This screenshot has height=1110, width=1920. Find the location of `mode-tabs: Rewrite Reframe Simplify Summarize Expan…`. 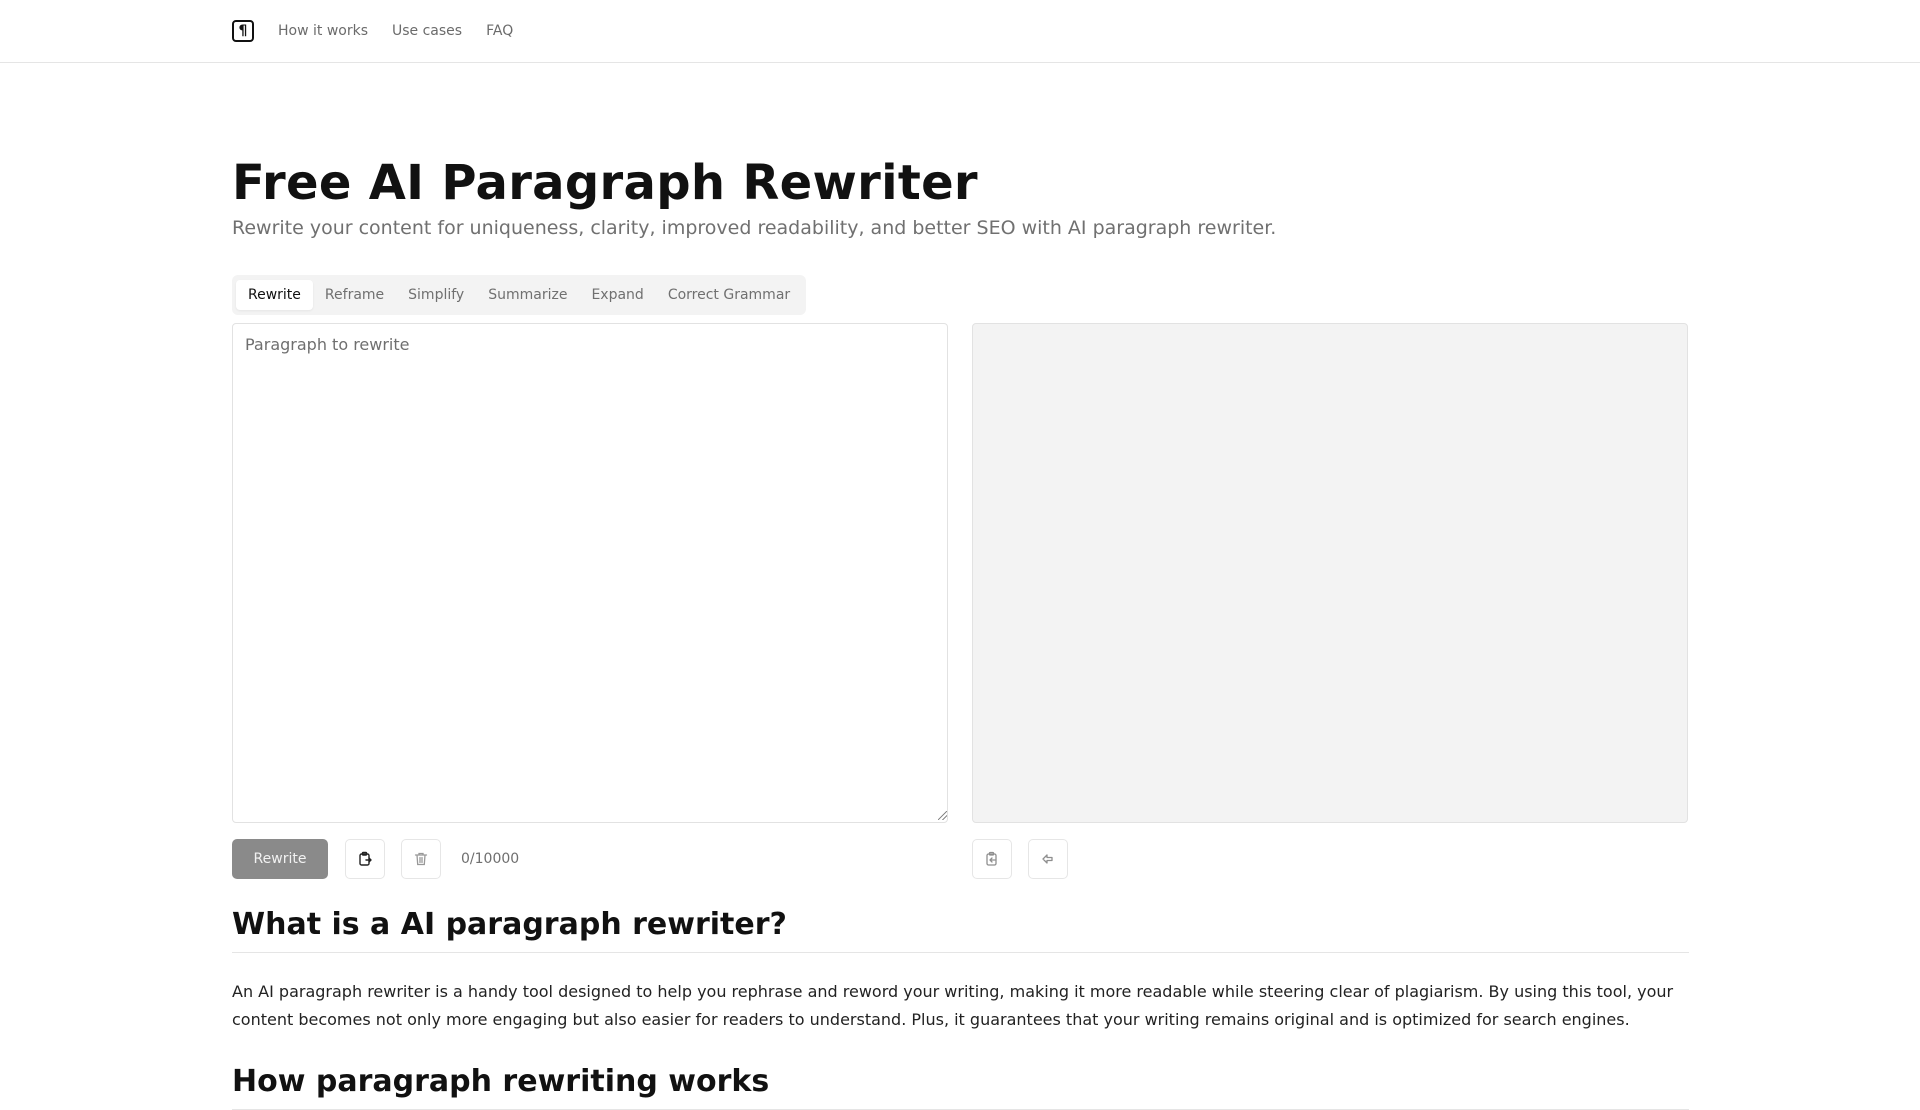

mode-tabs: Rewrite Reframe Simplify Summarize Expan… is located at coordinates (519, 295).